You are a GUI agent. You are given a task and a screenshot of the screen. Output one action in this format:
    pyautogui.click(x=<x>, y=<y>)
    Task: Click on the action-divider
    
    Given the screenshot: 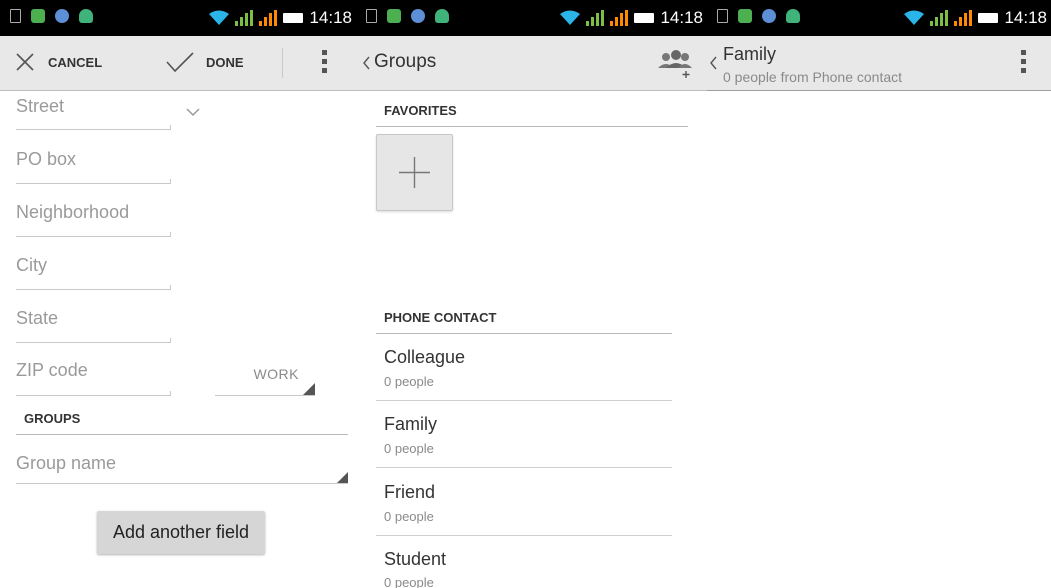 What is the action you would take?
    pyautogui.click(x=282, y=63)
    